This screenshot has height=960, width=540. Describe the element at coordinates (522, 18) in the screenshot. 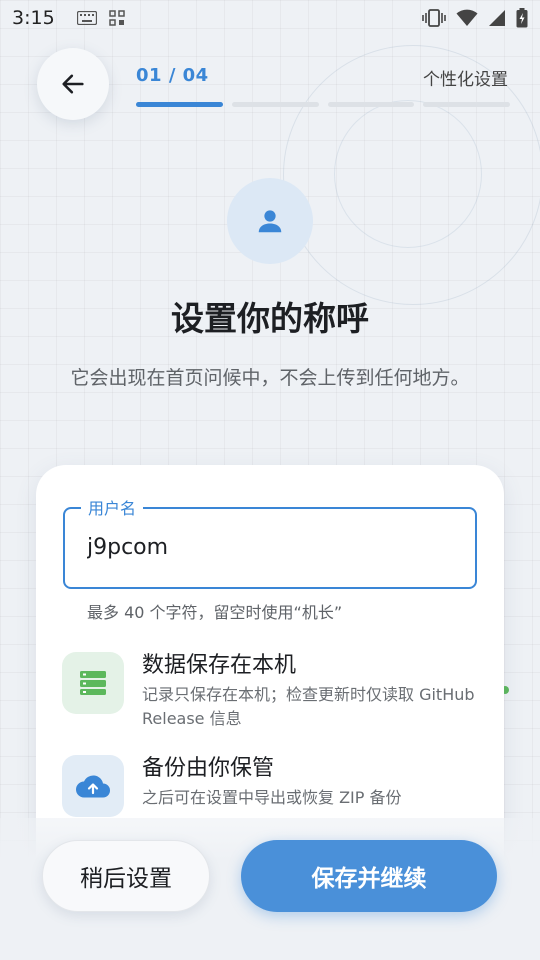

I see `battery-icon` at that location.